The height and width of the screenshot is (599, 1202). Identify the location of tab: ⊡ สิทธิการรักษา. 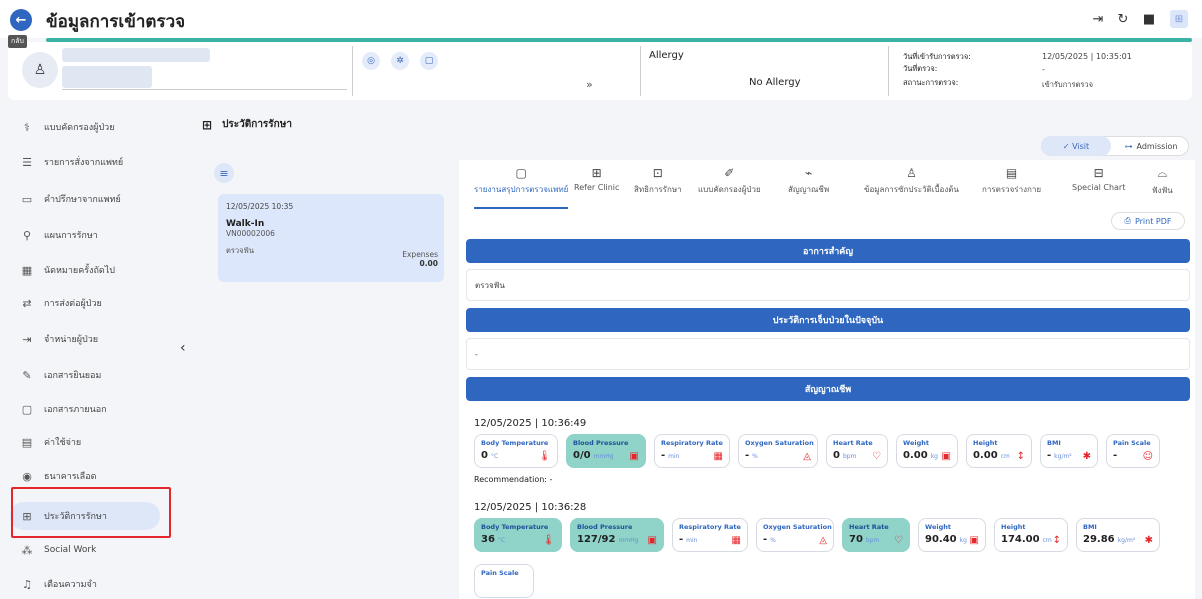
(658, 181).